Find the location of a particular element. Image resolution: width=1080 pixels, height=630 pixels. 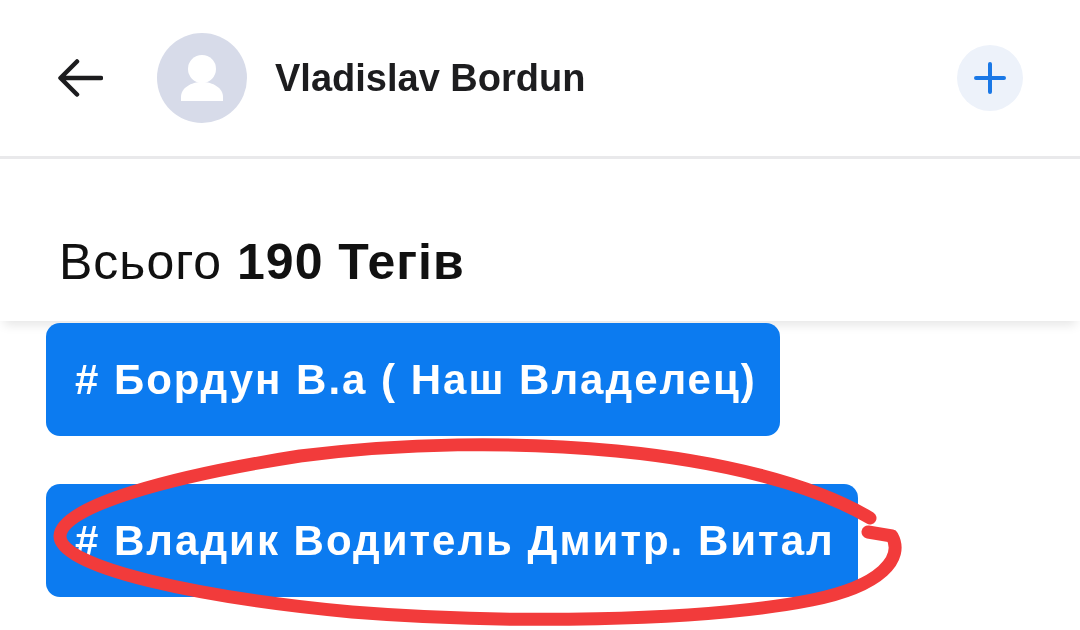

back-button is located at coordinates (80, 78).